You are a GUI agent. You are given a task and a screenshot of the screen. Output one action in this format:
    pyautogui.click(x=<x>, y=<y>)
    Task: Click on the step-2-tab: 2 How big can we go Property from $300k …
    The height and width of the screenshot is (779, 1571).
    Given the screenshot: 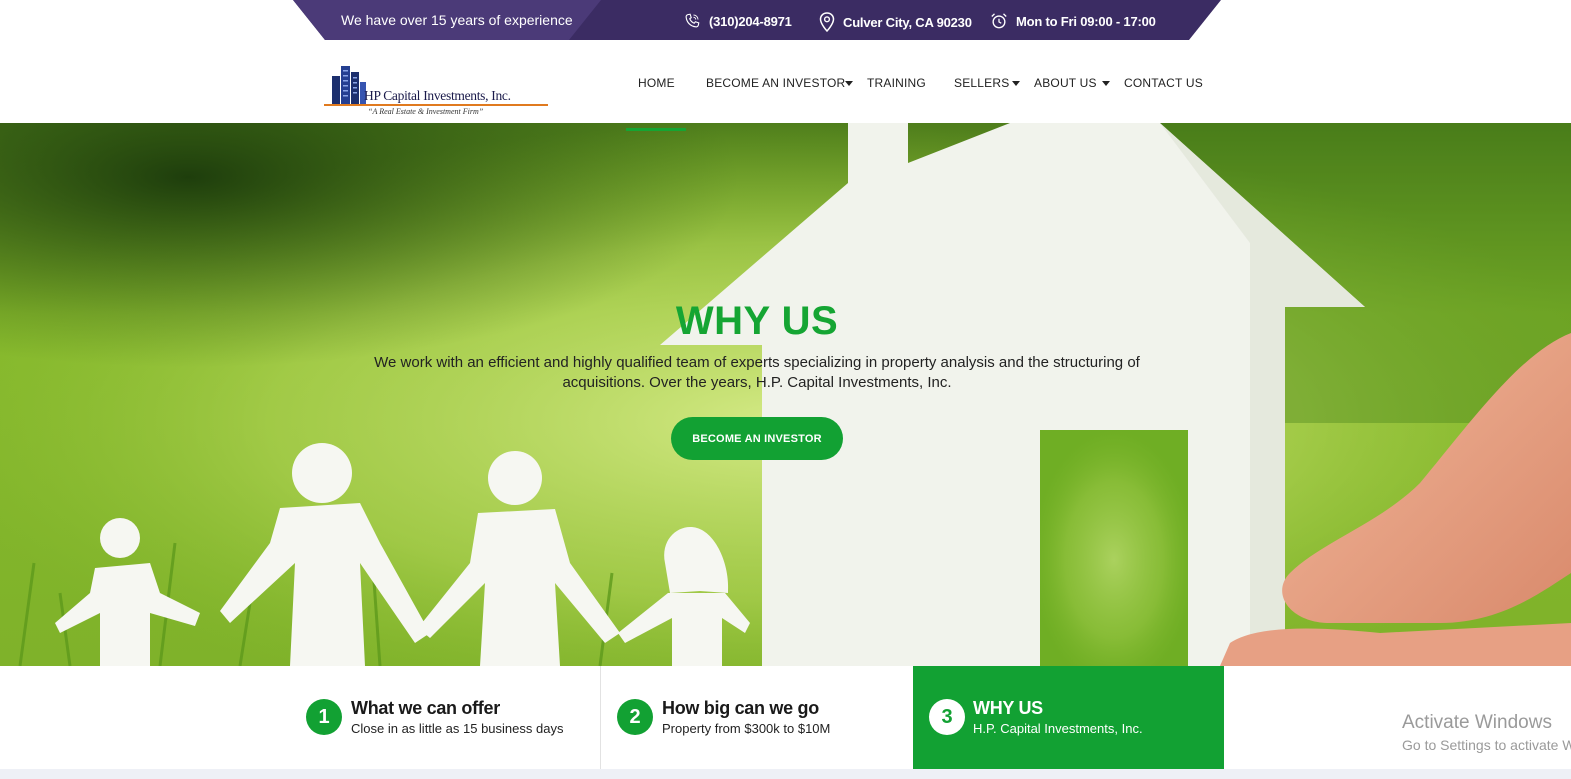 What is the action you would take?
    pyautogui.click(x=761, y=717)
    